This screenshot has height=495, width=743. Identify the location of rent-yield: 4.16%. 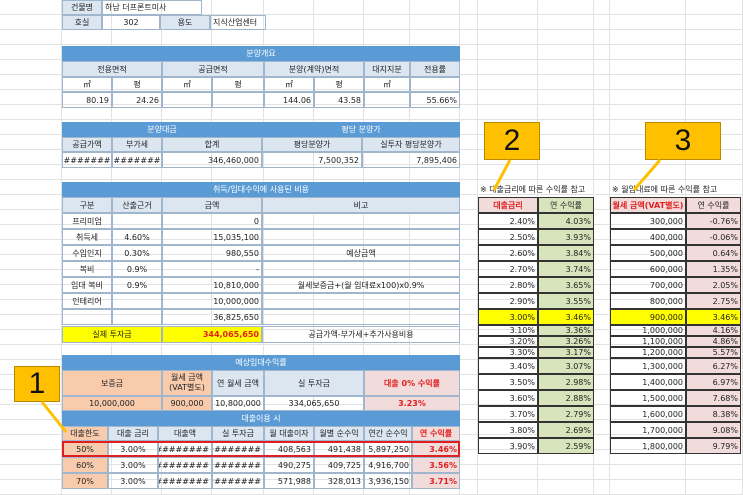
(713, 330).